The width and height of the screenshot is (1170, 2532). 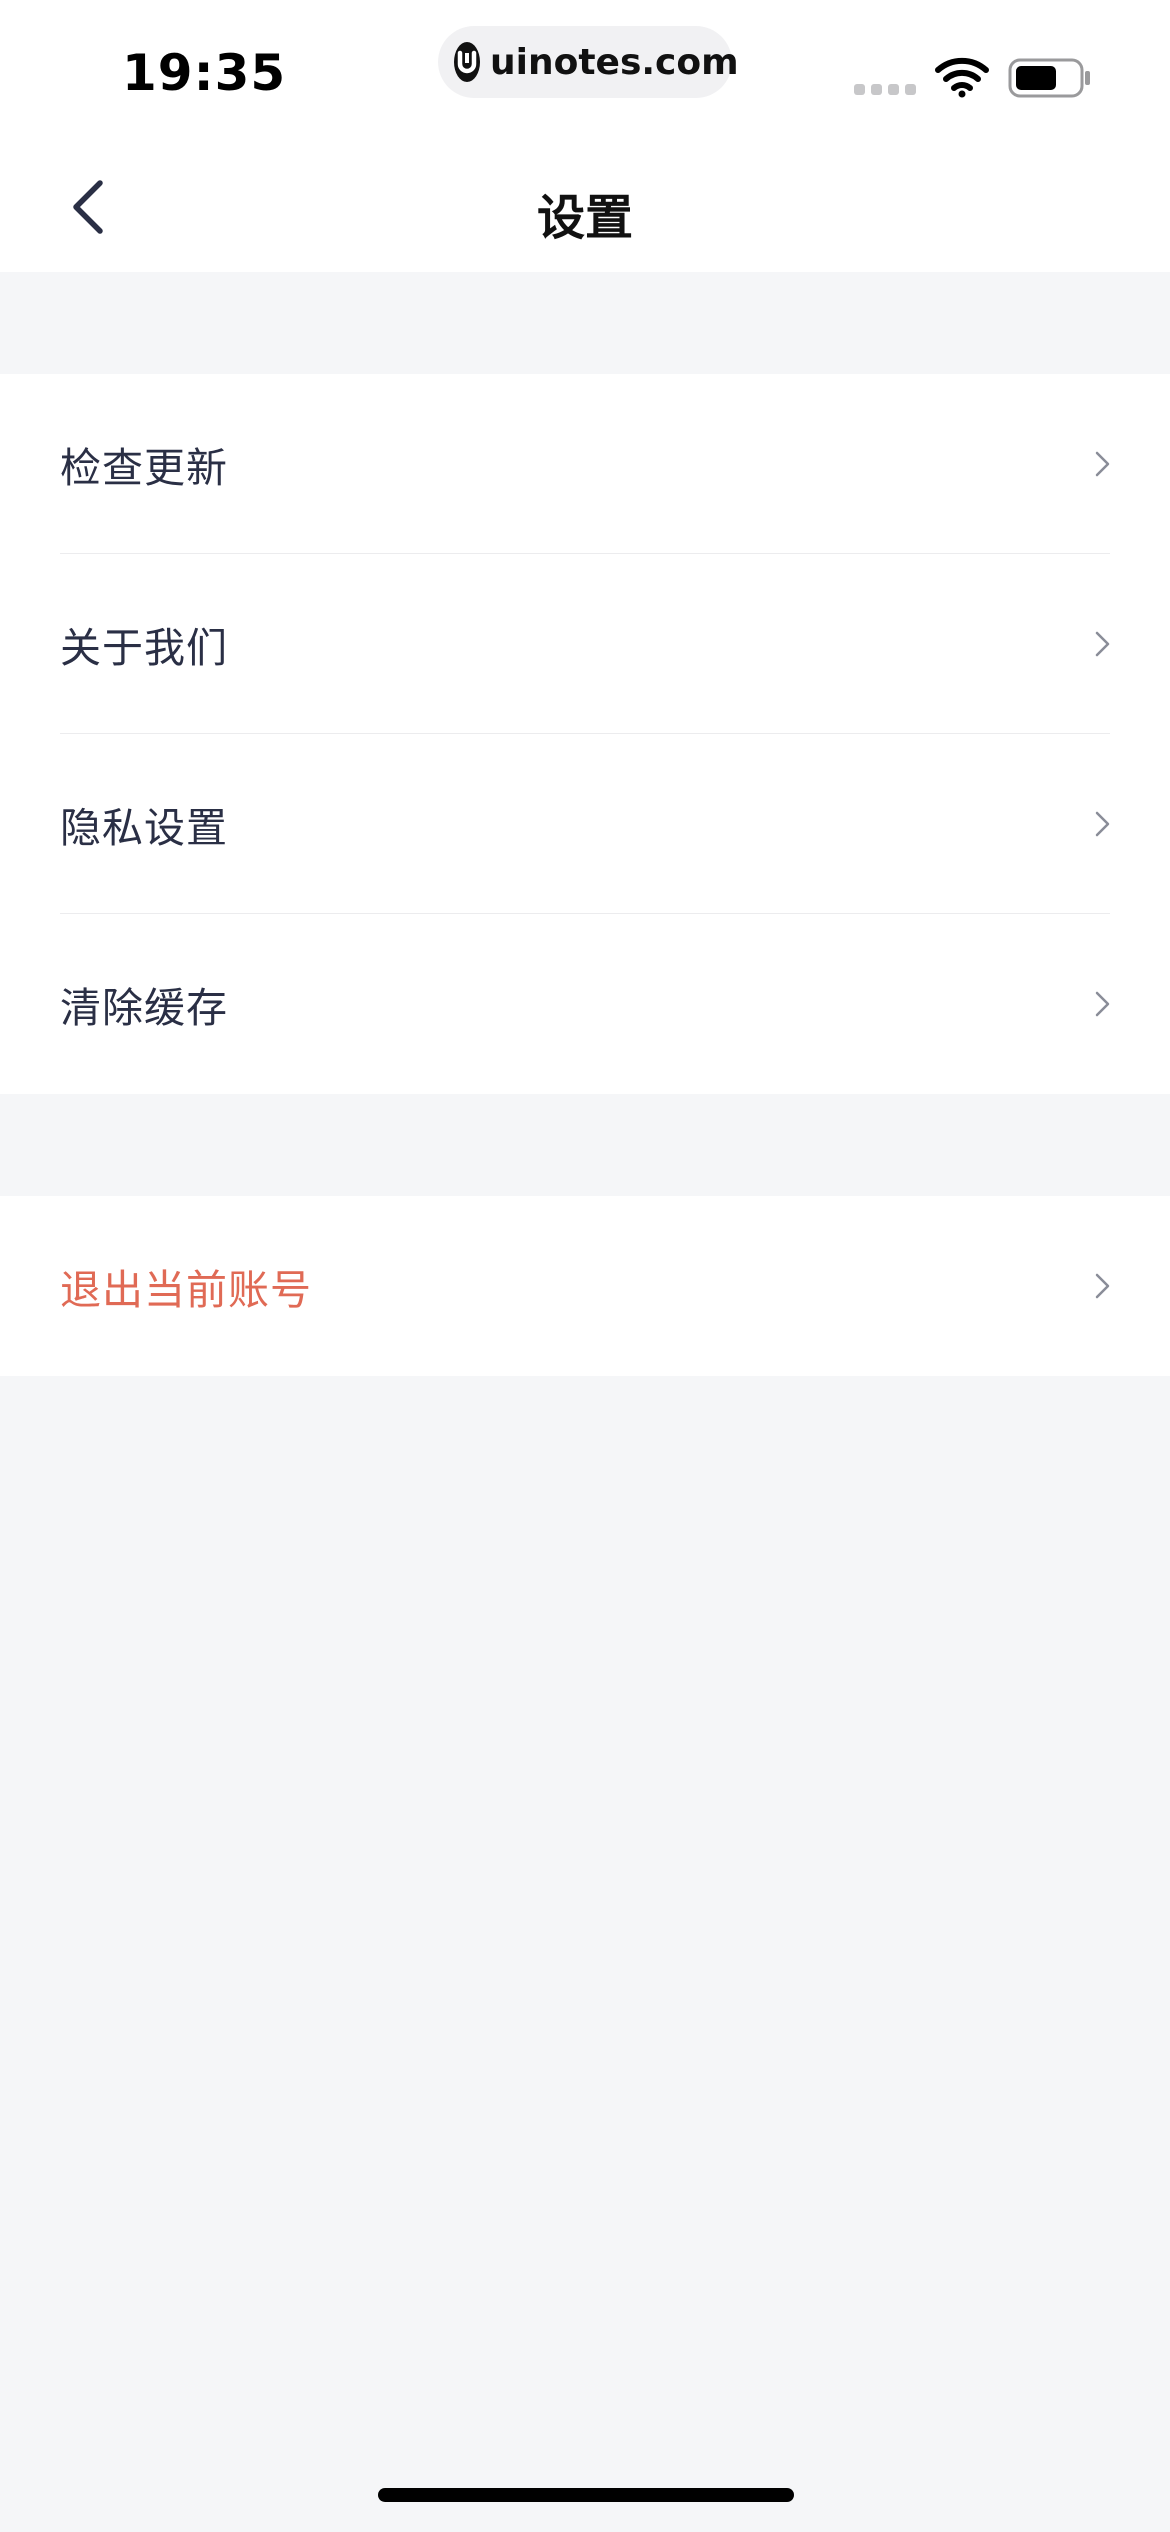 I want to click on list-item-label: 清除缓存, so click(x=144, y=1008).